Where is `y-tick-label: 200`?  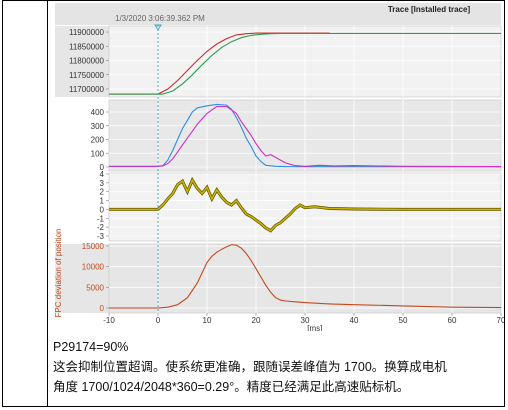
y-tick-label: 200 is located at coordinates (98, 140).